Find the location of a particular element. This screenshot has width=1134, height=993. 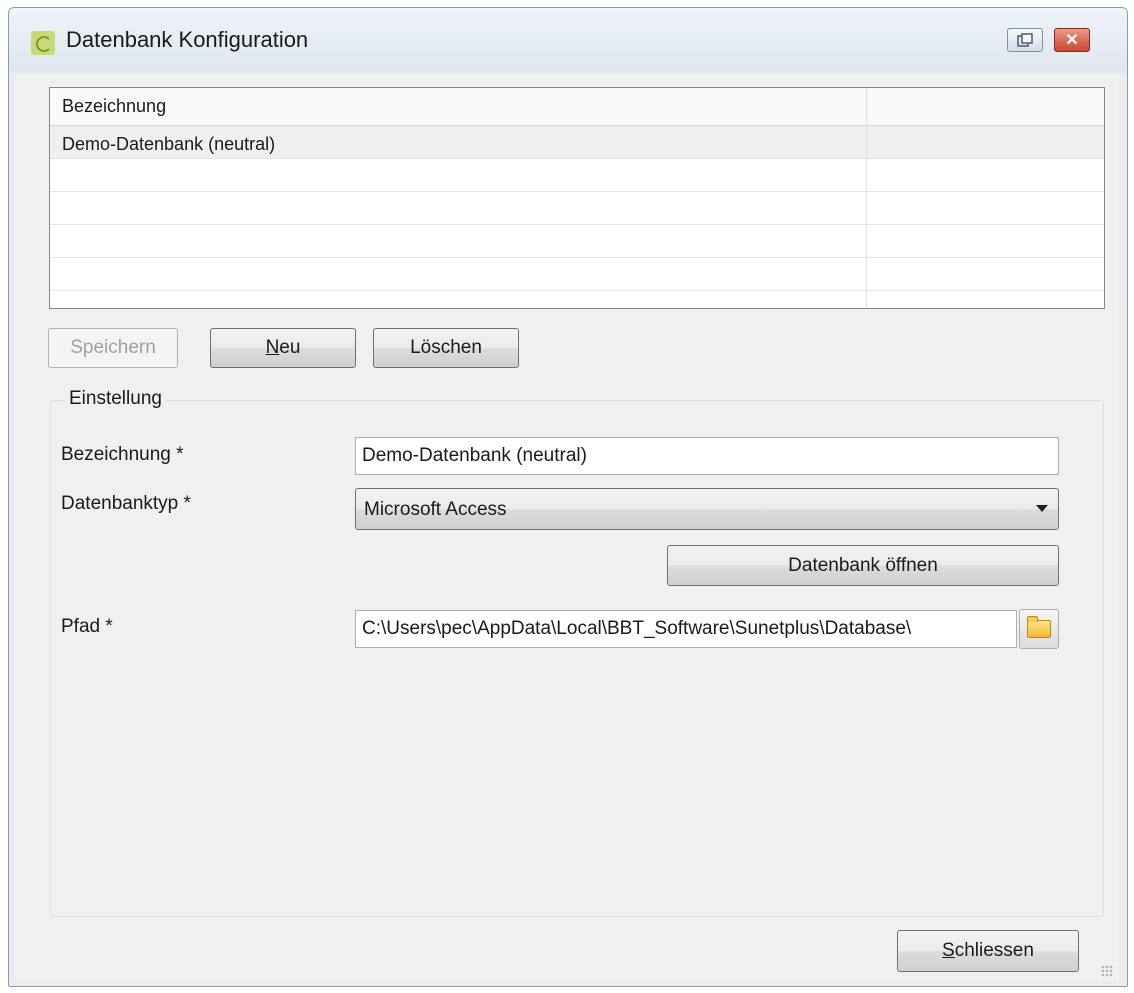

dbtype-selected-value: Microsoft Access is located at coordinates (435, 509).